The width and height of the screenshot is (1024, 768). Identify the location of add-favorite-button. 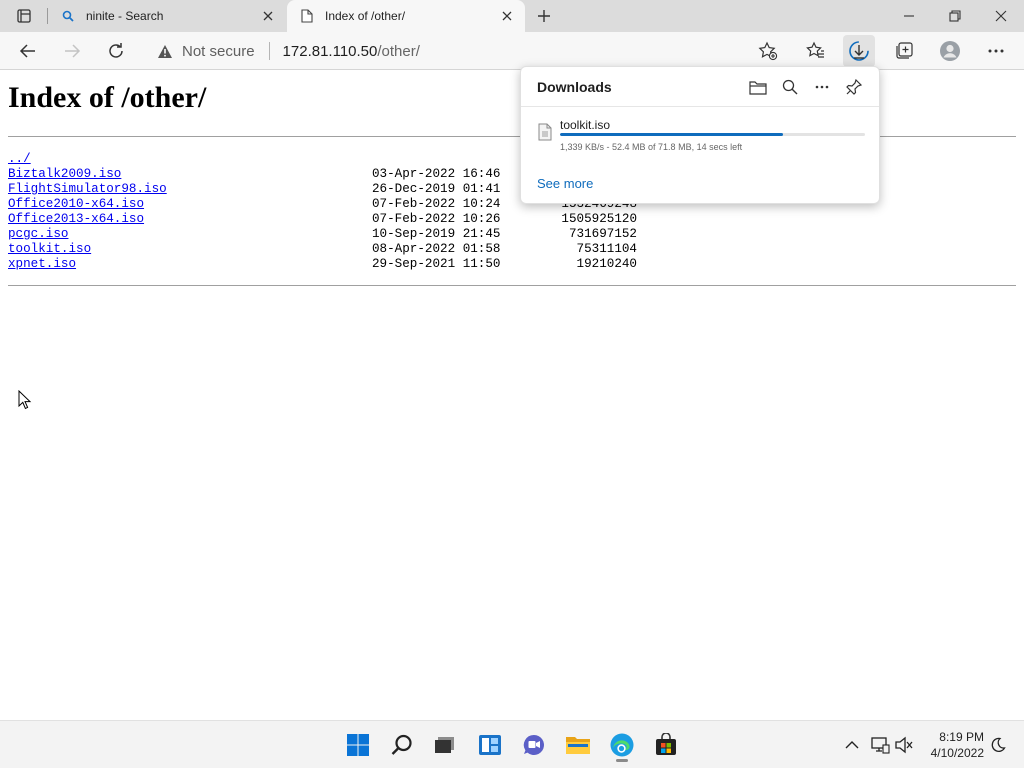
(768, 51).